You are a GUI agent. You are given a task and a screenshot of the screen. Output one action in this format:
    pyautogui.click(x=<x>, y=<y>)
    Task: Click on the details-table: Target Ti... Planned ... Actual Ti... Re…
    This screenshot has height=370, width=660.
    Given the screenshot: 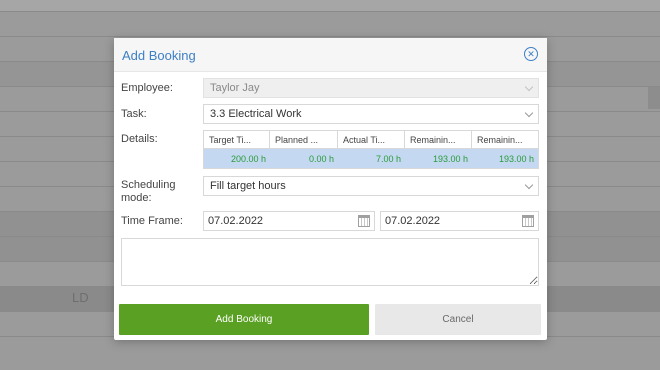 What is the action you would take?
    pyautogui.click(x=371, y=149)
    